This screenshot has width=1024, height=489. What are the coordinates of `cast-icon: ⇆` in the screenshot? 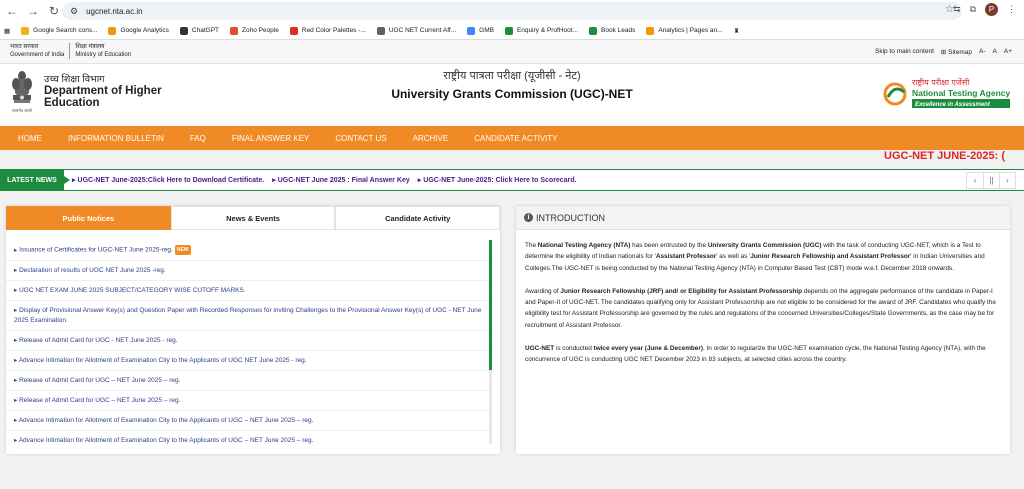 It's located at (957, 9).